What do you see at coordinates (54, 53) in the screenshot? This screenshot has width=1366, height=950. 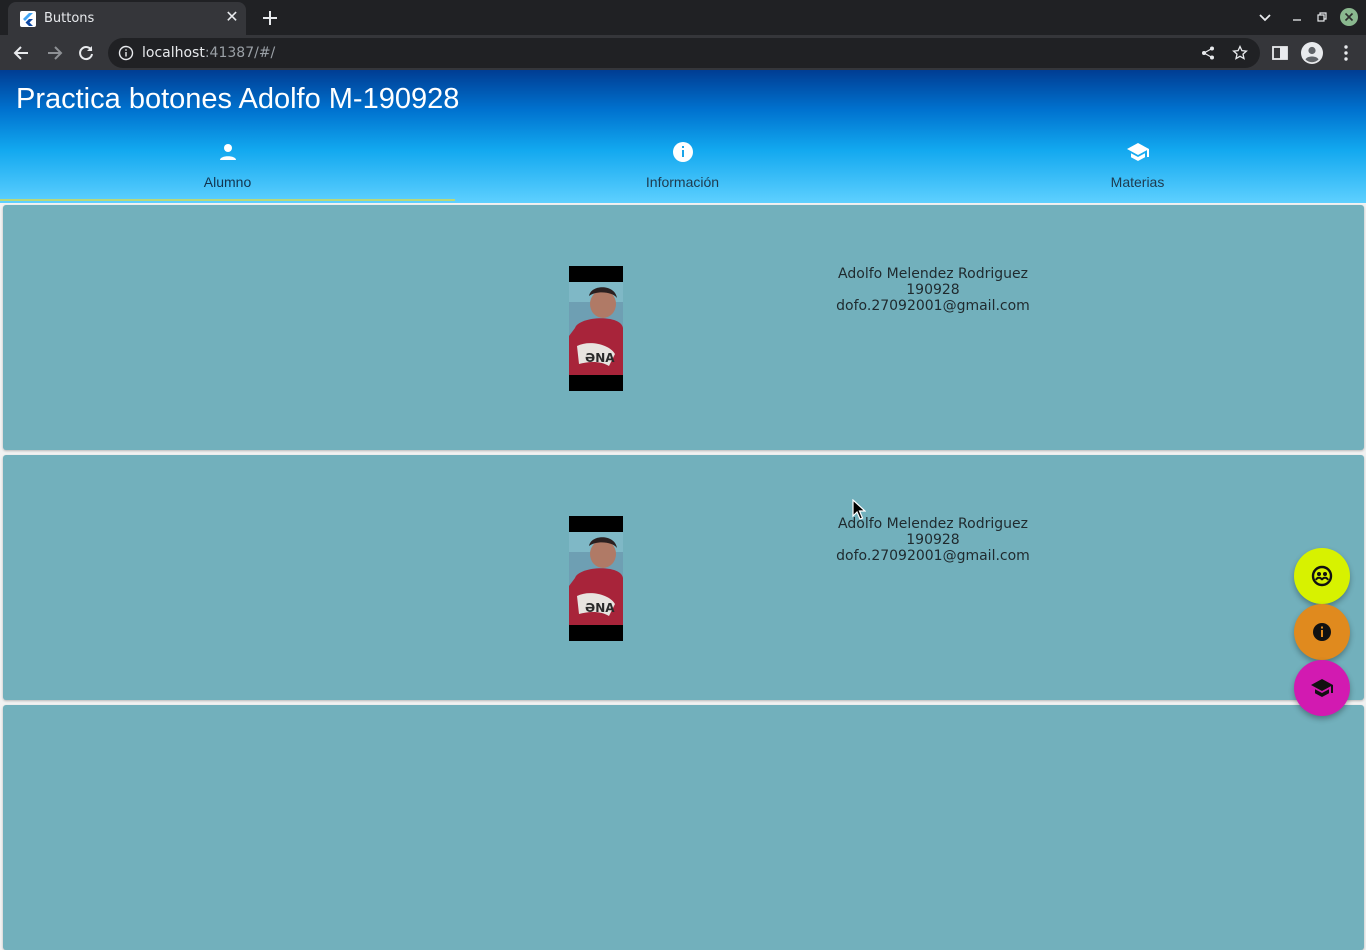 I see `forward-icon` at bounding box center [54, 53].